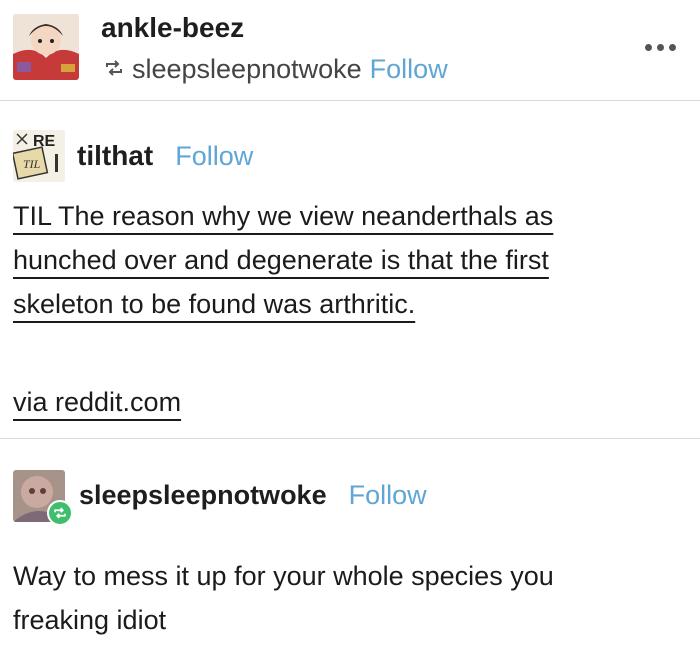 The width and height of the screenshot is (700, 666). Describe the element at coordinates (60, 513) in the screenshot. I see `reblog-badge-icon` at that location.